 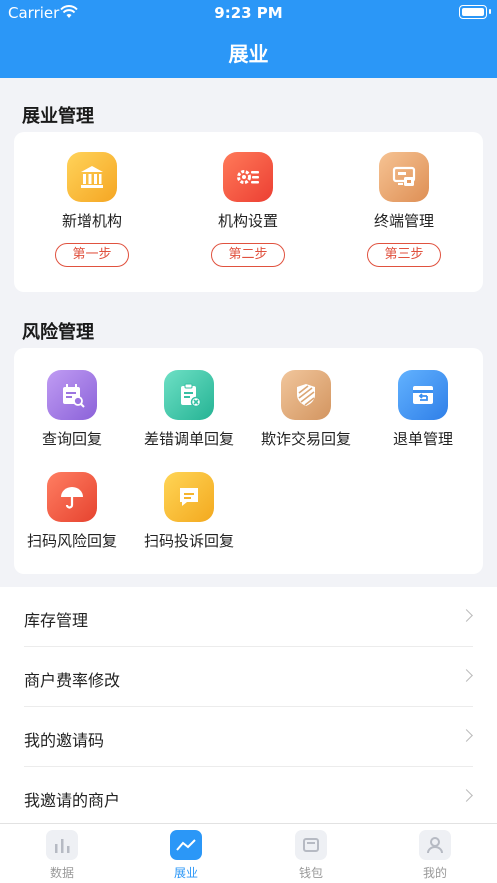 I want to click on risk-item-label: 差错调单回复, so click(x=188, y=439).